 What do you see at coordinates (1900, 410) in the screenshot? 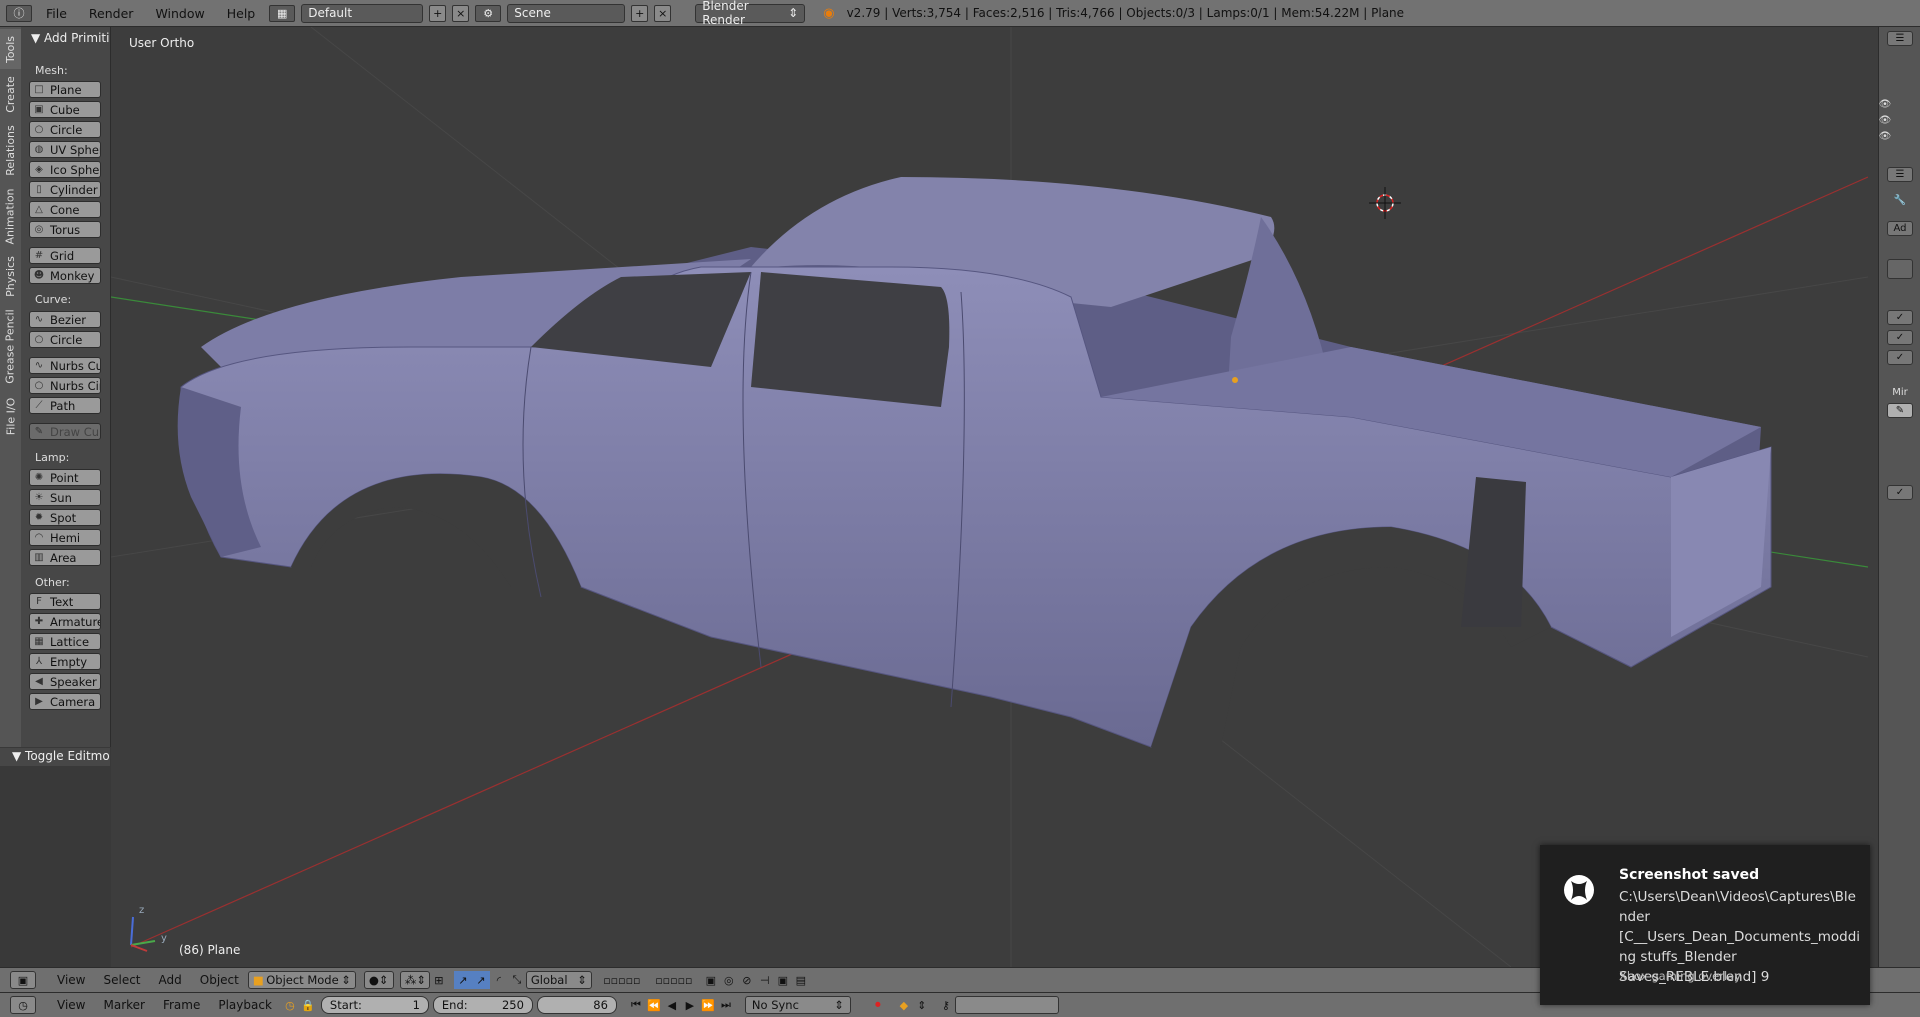
I see `mirror-object-field: ✎` at bounding box center [1900, 410].